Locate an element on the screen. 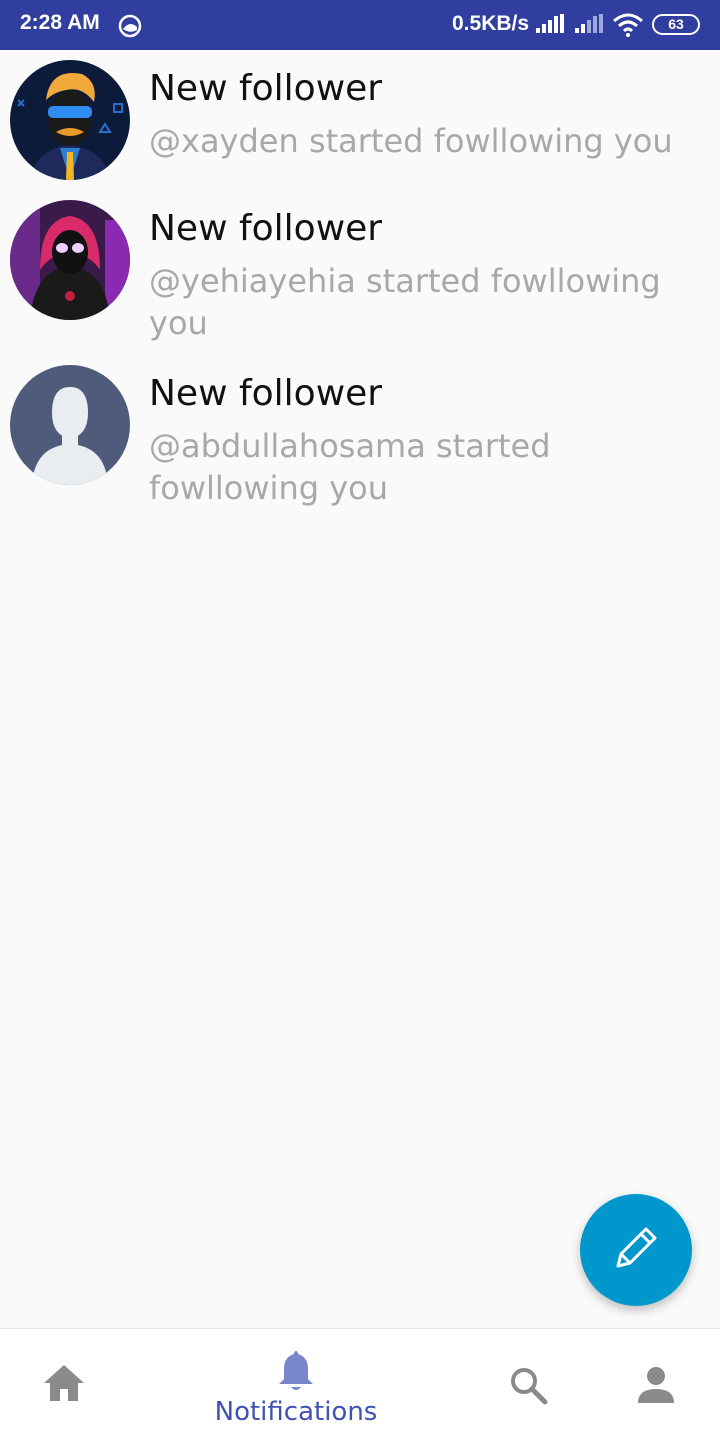  notification-body: @xayden started fowllowing you is located at coordinates (411, 141).